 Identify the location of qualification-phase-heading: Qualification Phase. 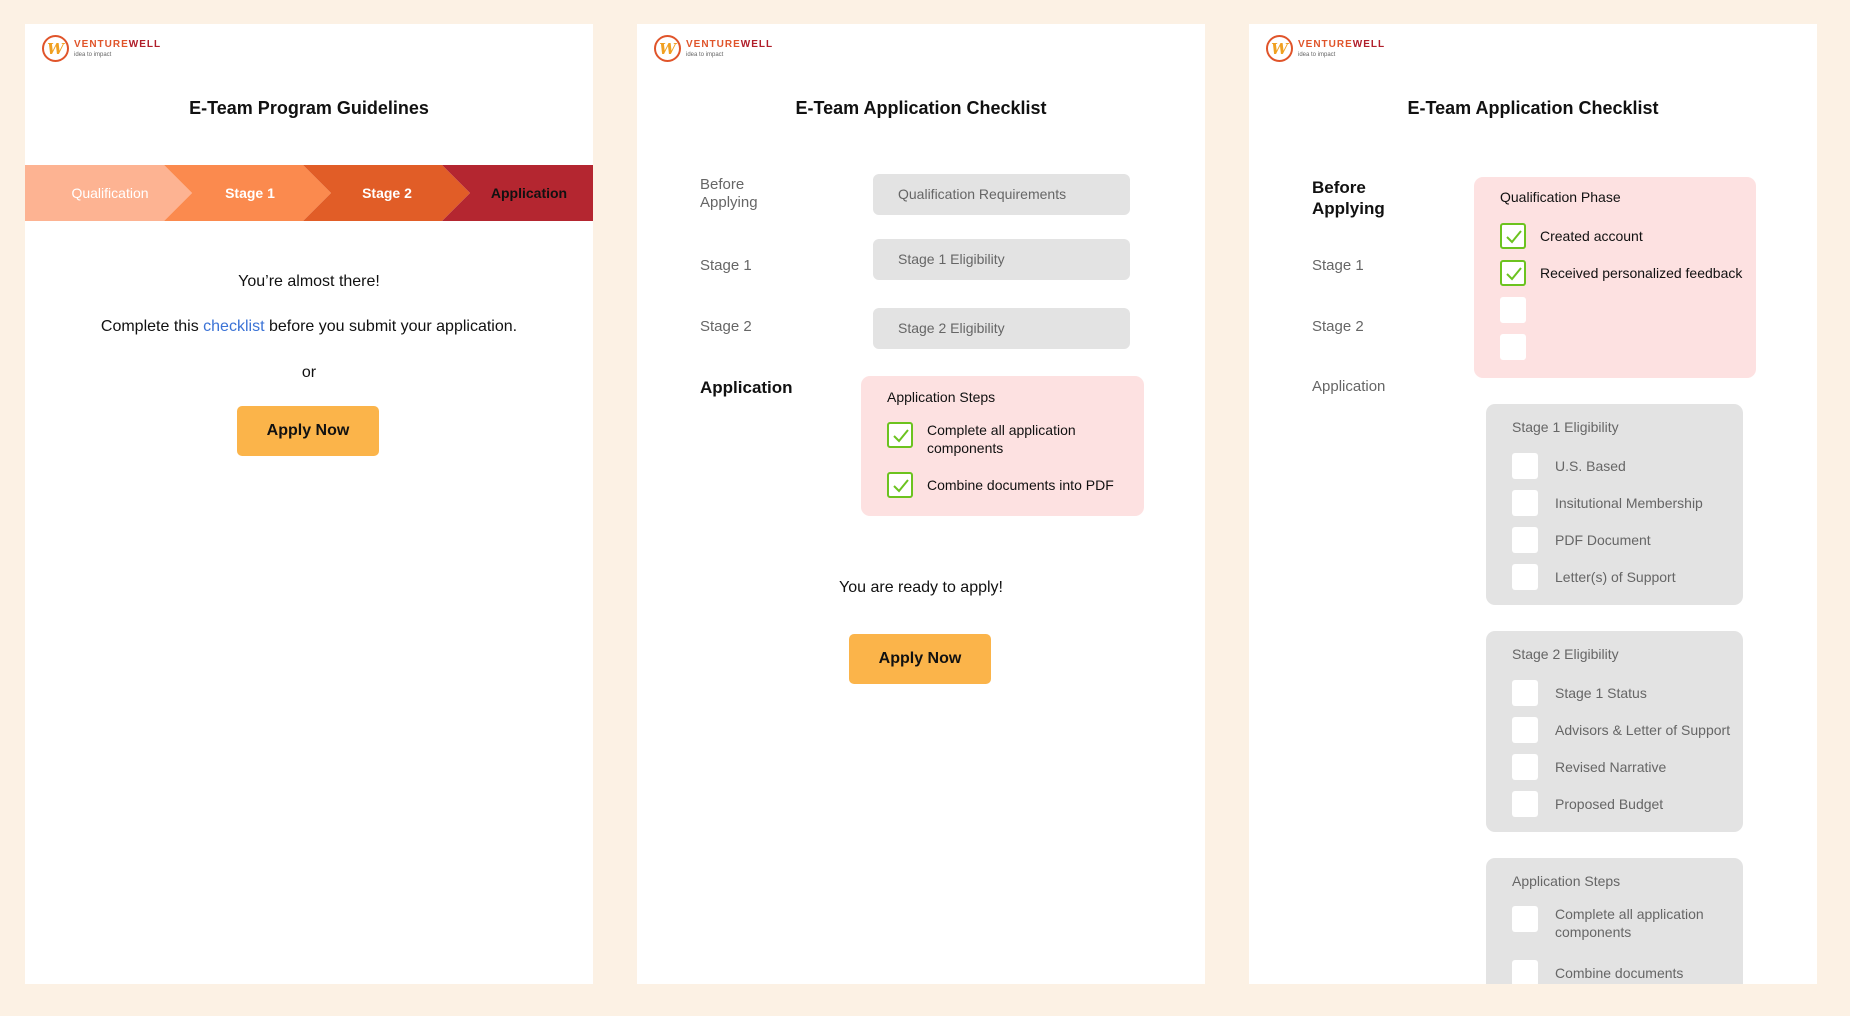
(1560, 197).